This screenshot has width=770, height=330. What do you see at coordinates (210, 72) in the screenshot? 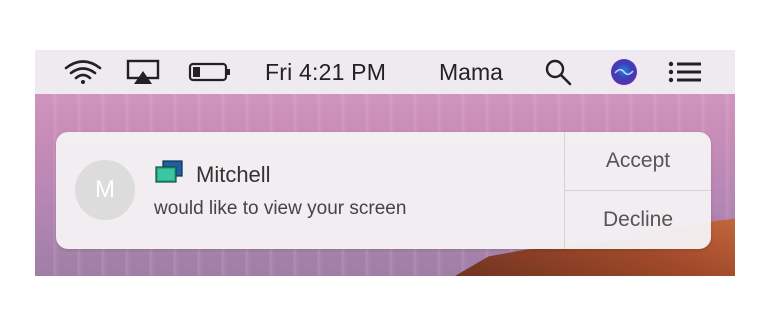
I see `battery-icon` at bounding box center [210, 72].